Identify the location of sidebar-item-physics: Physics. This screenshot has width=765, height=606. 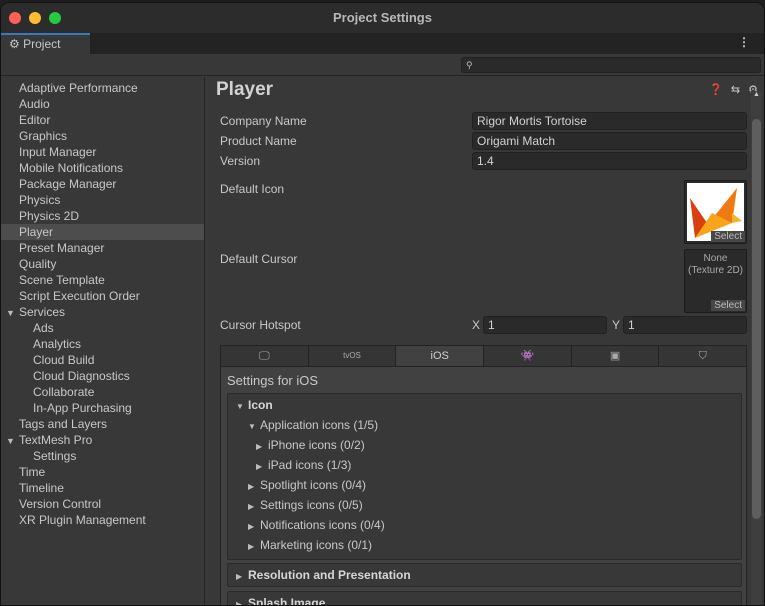
(102, 200).